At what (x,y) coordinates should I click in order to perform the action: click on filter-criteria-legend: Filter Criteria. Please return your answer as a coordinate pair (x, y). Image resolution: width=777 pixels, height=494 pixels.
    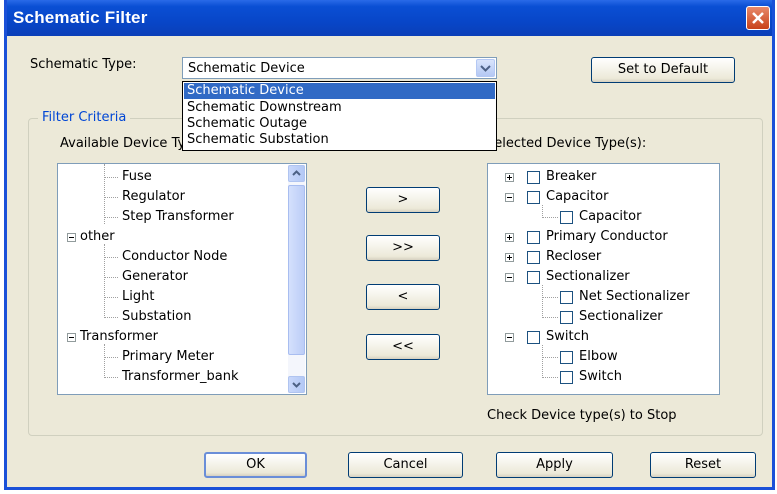
    Looking at the image, I should click on (84, 117).